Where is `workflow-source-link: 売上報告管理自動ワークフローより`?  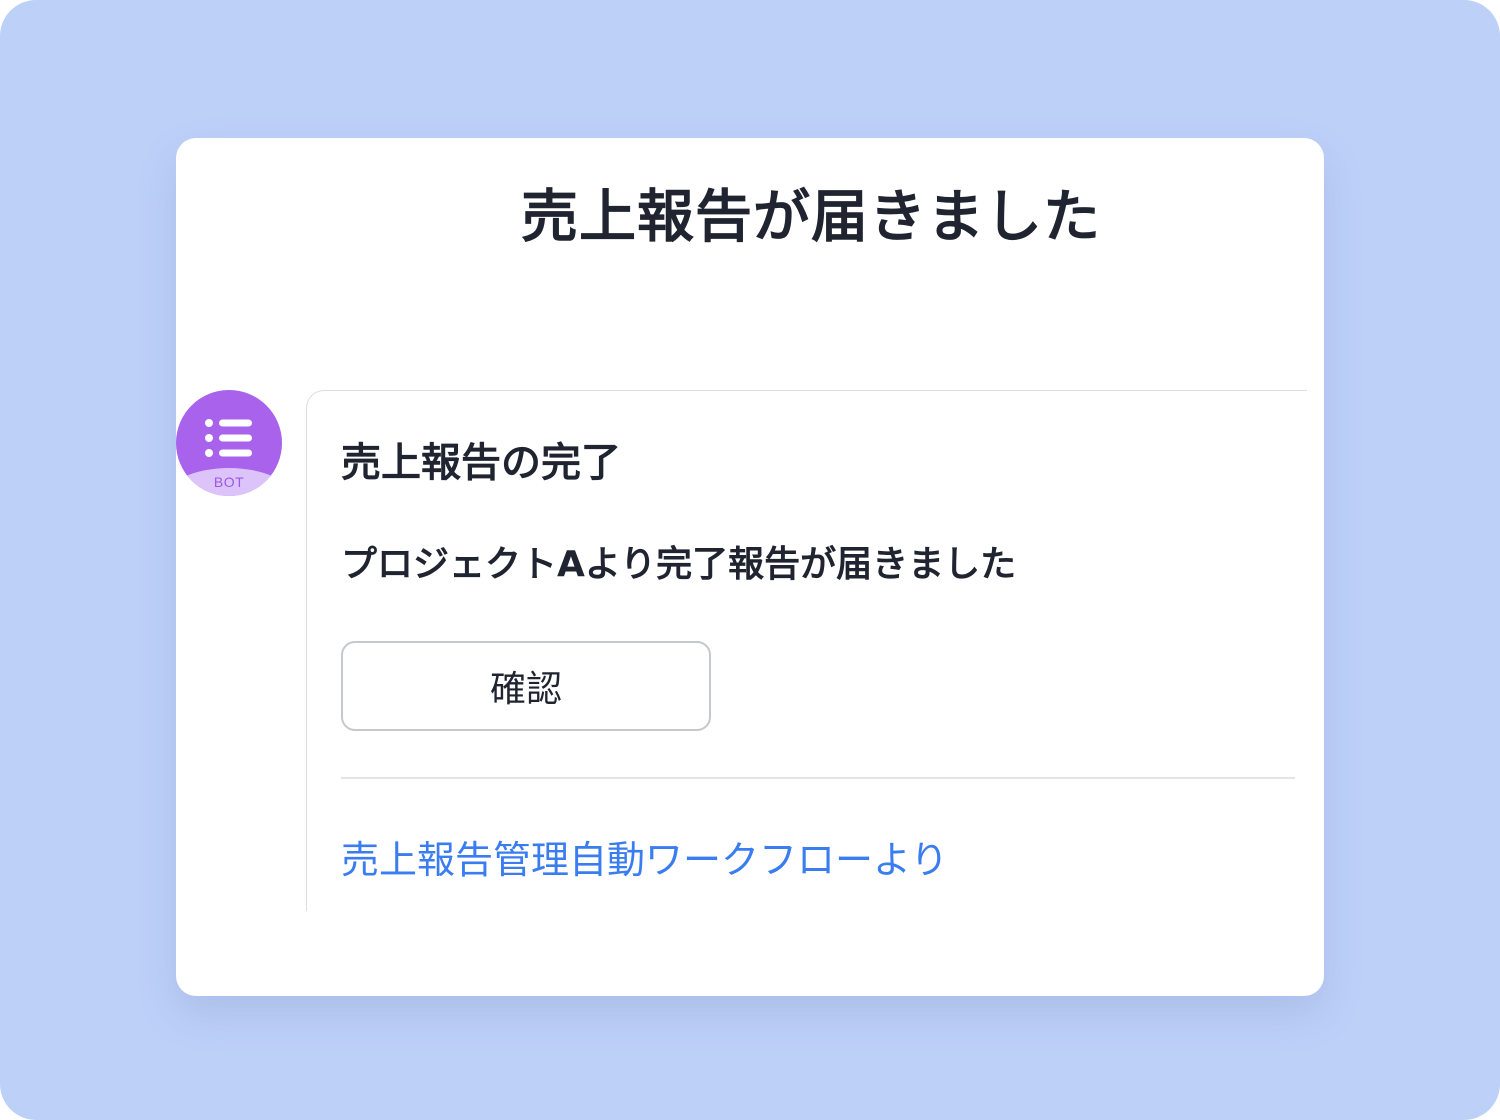 workflow-source-link: 売上報告管理自動ワークフローより is located at coordinates (644, 860).